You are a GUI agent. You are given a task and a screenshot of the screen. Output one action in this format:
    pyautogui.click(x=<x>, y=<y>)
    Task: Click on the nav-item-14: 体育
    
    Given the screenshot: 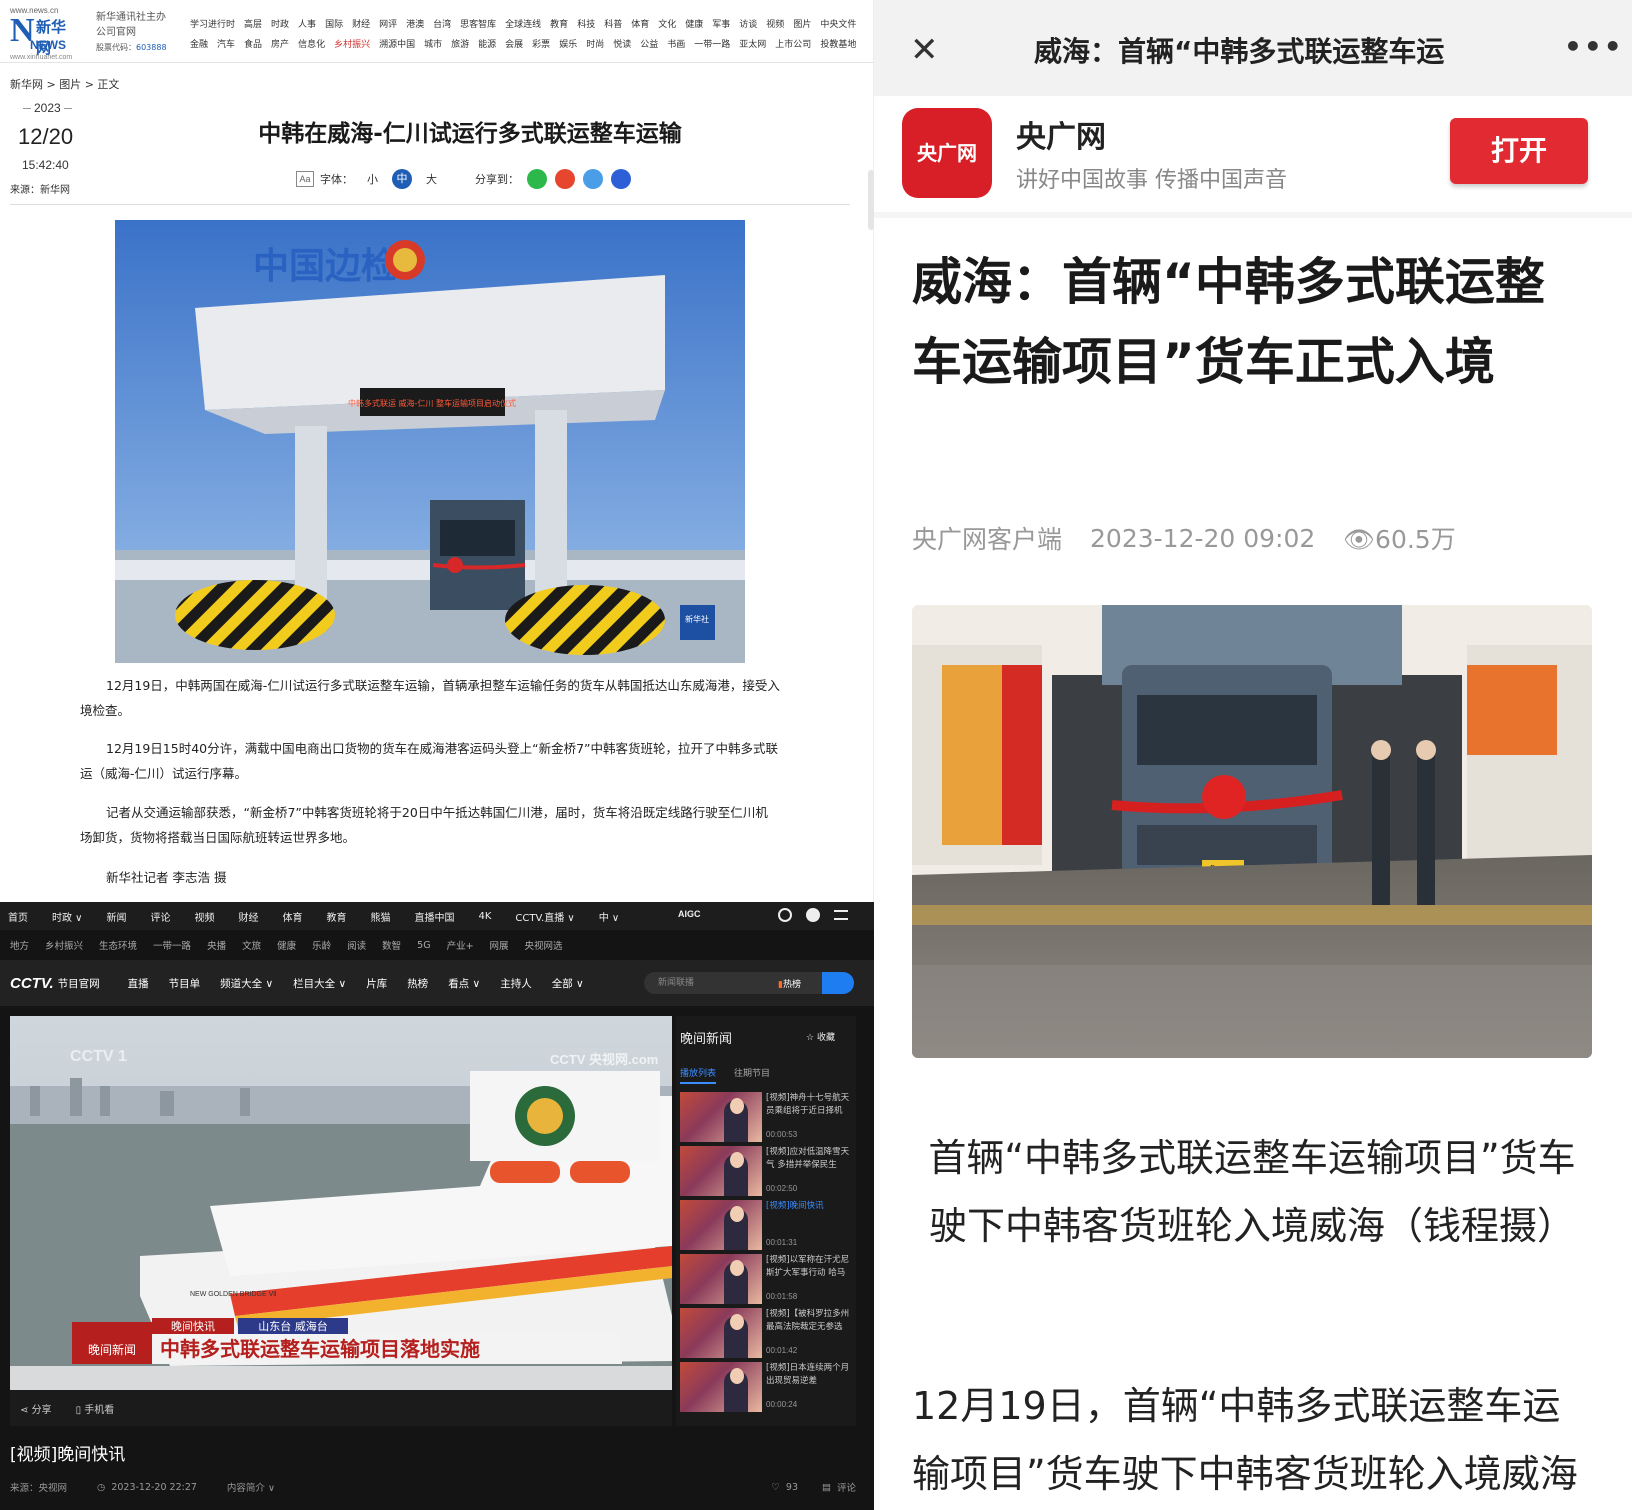 What is the action you would take?
    pyautogui.click(x=640, y=25)
    